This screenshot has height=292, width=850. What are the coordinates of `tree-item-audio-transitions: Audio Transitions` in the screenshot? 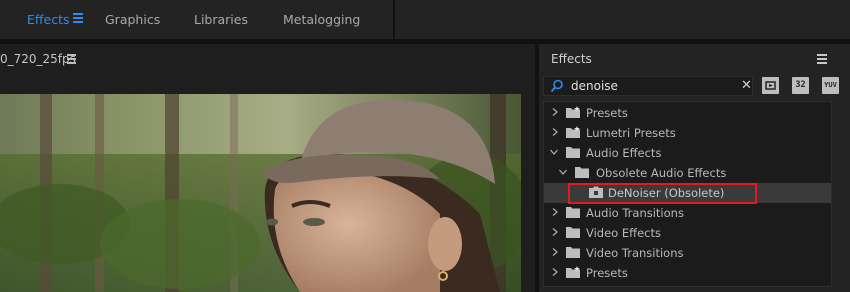 It's located at (687, 213).